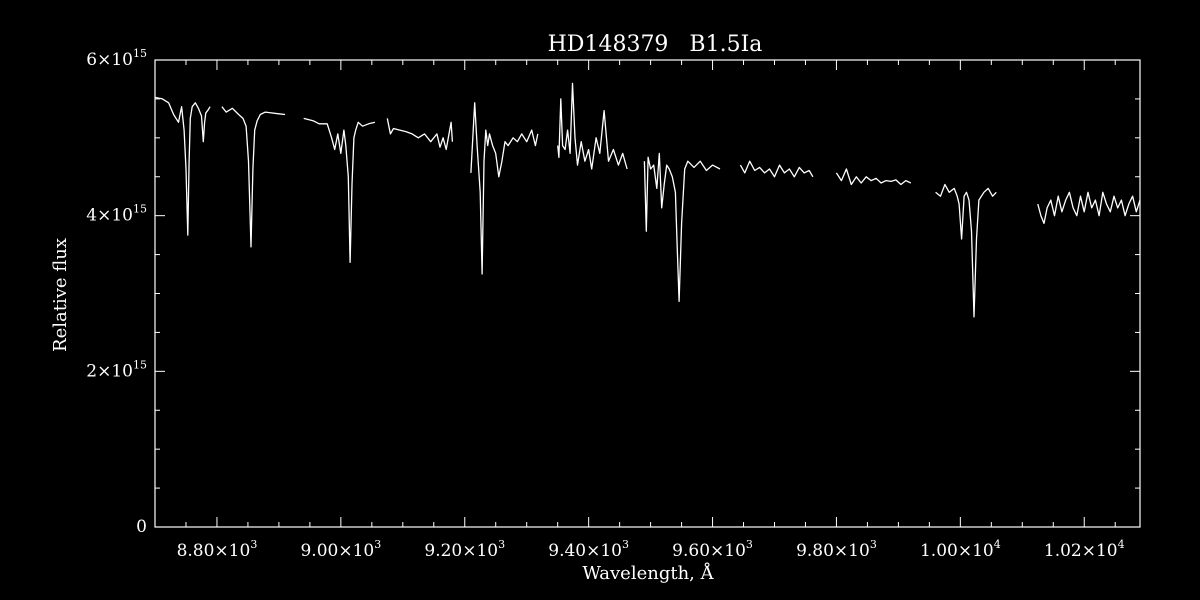 Image resolution: width=1200 pixels, height=600 pixels. What do you see at coordinates (464, 549) in the screenshot?
I see `x-tick-label: 9.20×103` at bounding box center [464, 549].